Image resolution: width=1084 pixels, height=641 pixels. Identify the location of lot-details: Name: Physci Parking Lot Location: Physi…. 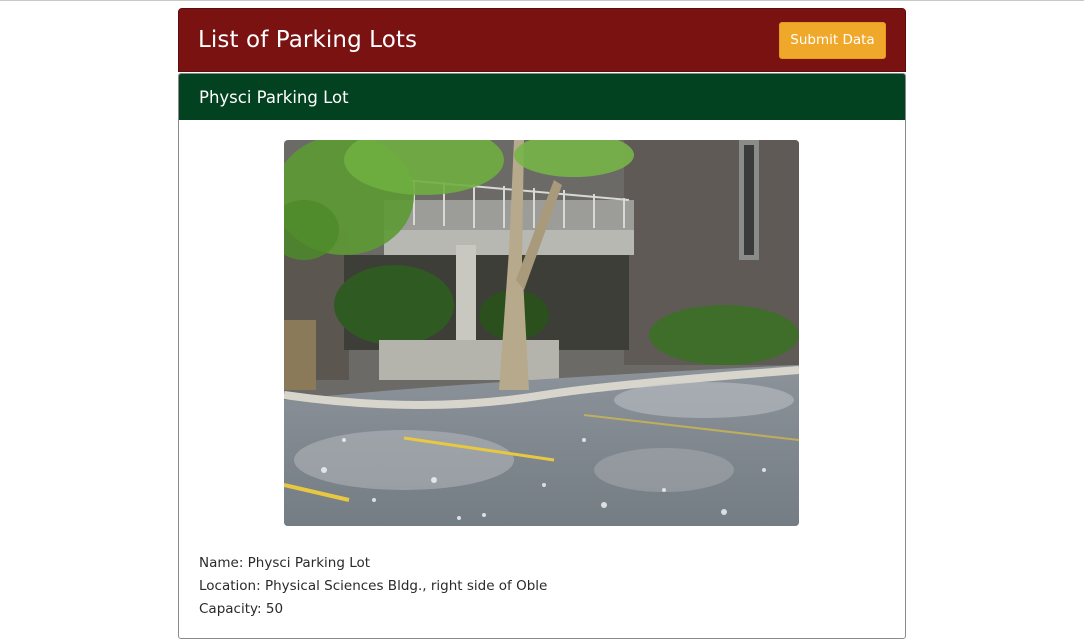
(542, 573).